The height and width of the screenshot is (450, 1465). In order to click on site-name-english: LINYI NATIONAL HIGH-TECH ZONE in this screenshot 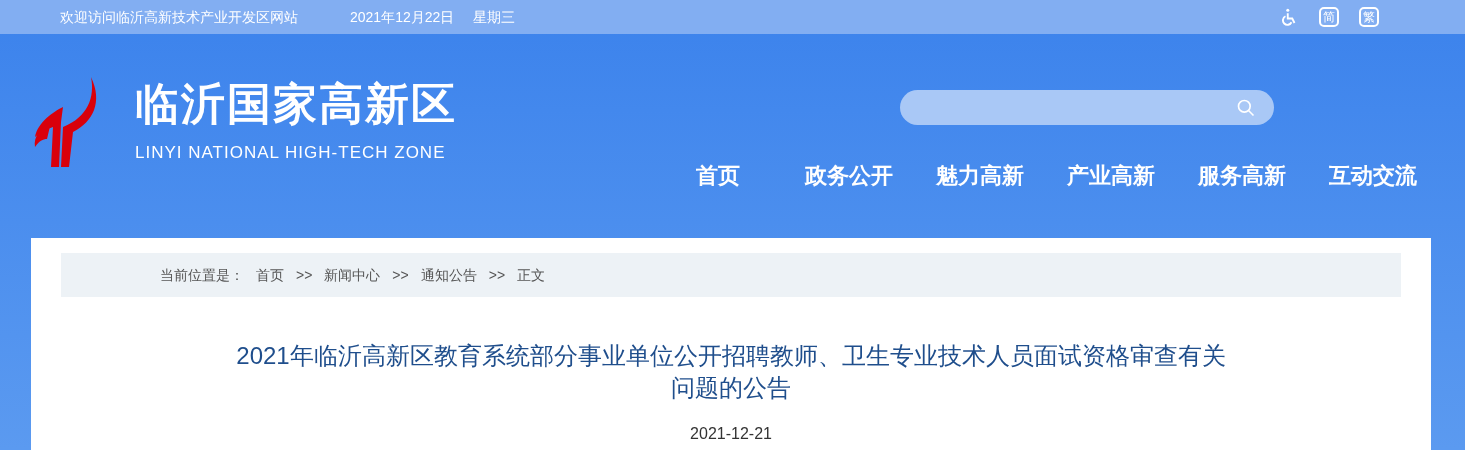, I will do `click(291, 153)`.